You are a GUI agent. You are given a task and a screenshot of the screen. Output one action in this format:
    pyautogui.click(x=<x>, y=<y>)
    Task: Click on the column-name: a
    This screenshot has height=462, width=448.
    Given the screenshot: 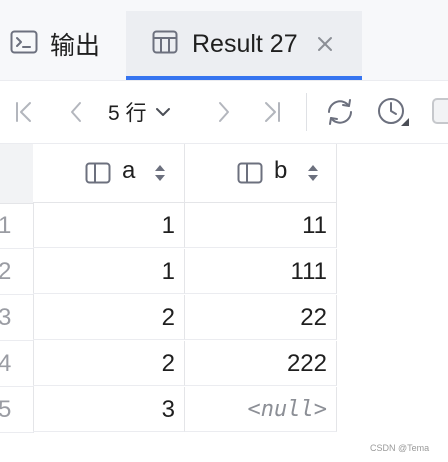 What is the action you would take?
    pyautogui.click(x=129, y=170)
    